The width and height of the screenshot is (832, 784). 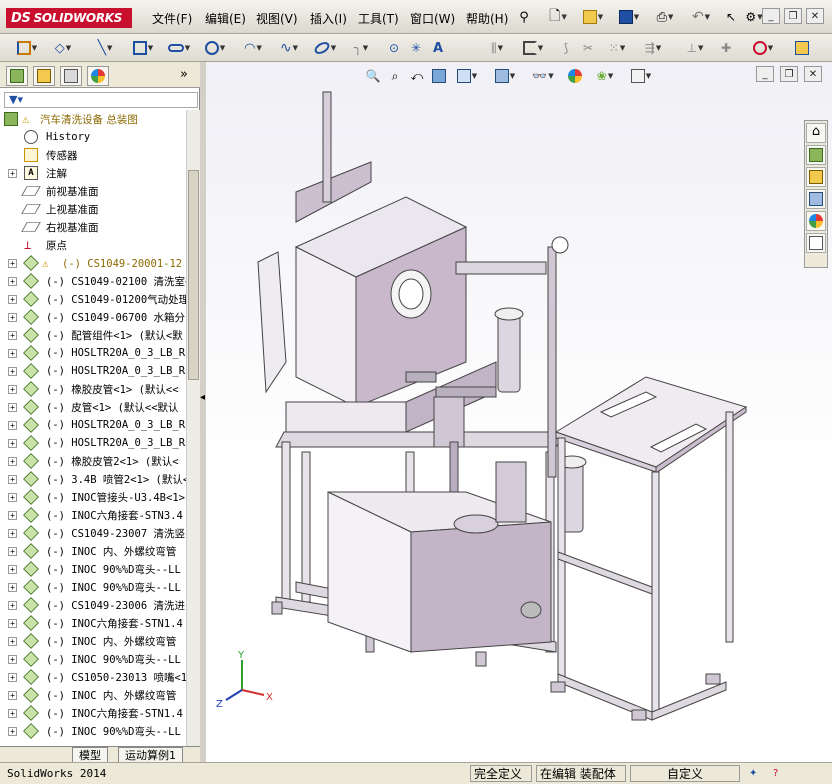 I want to click on sketch-icon: ▼, so click(x=27, y=48).